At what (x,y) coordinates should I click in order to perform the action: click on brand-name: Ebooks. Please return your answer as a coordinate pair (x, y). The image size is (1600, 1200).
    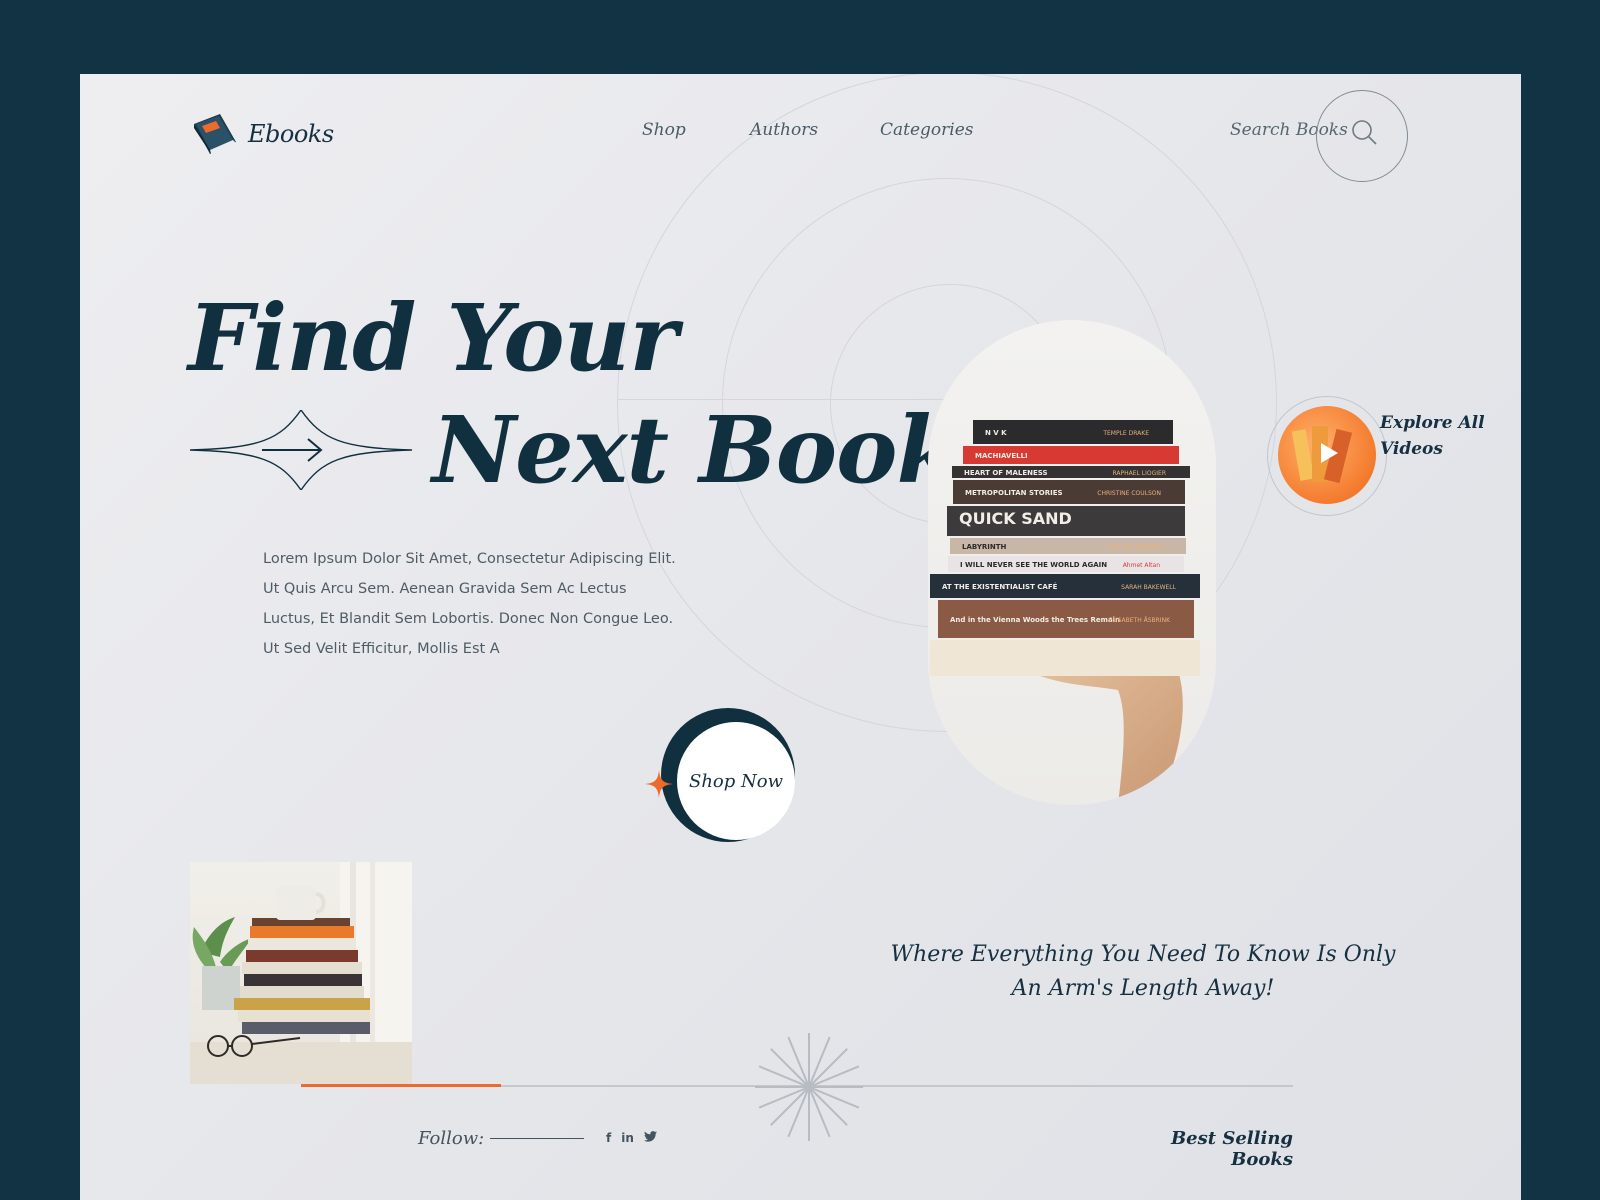
    Looking at the image, I should click on (291, 134).